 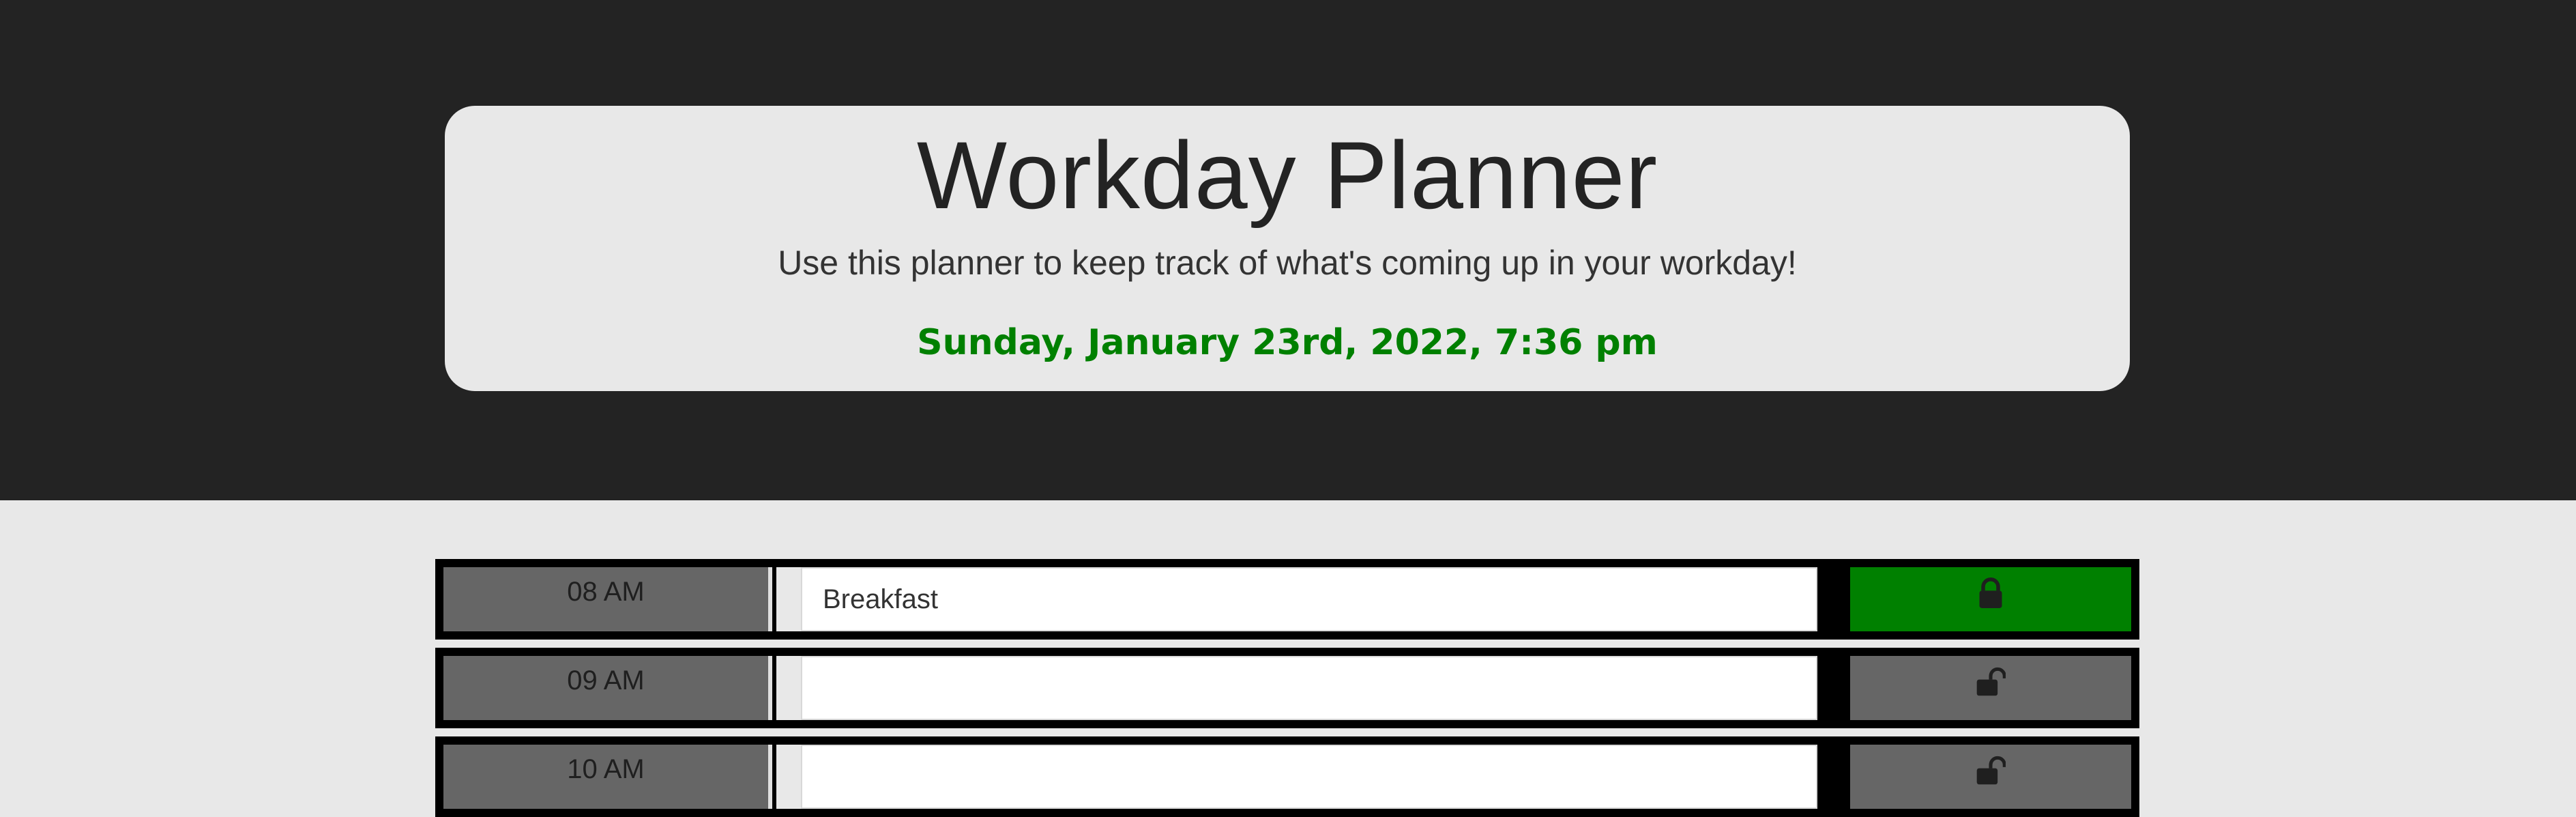 I want to click on hour-label: 08 AM, so click(x=607, y=599).